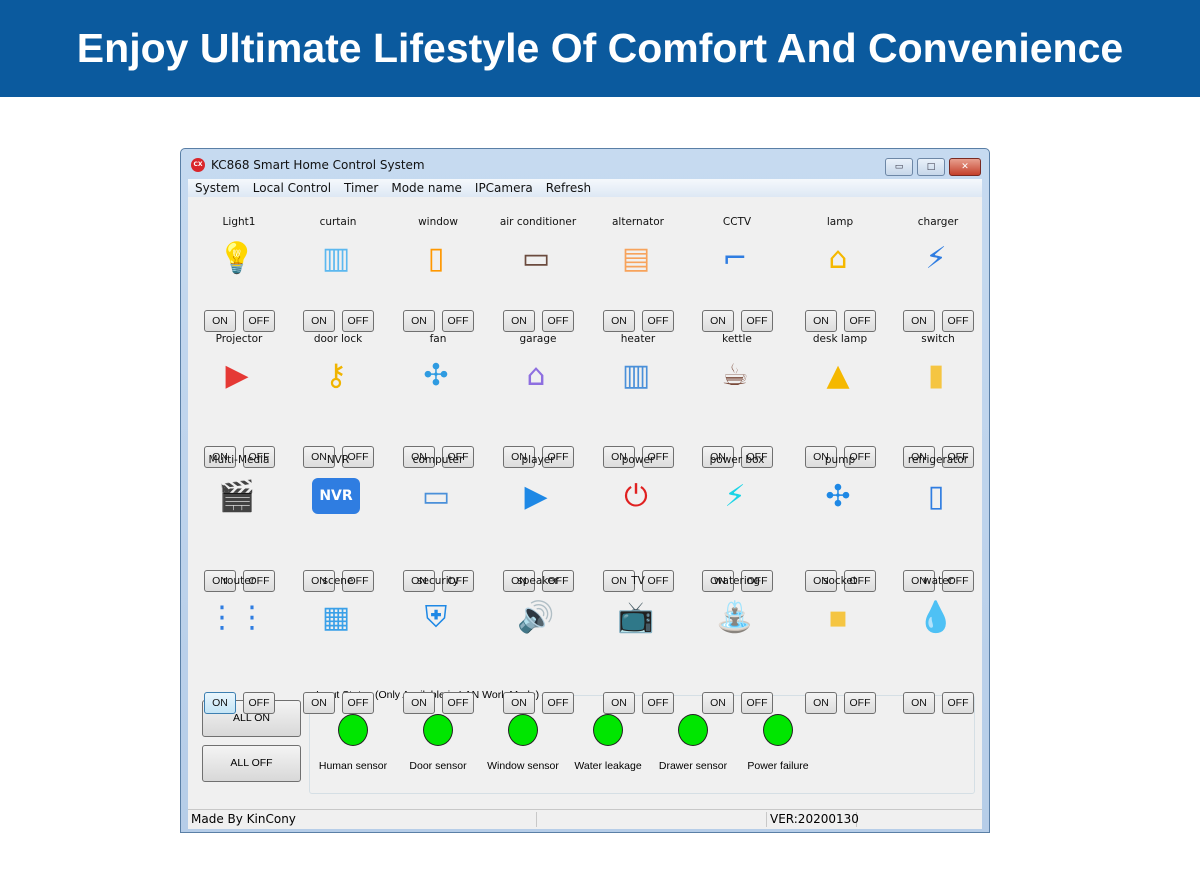 The image size is (1200, 881). Describe the element at coordinates (838, 375) in the screenshot. I see `desk-lamp-icon: ▲` at that location.